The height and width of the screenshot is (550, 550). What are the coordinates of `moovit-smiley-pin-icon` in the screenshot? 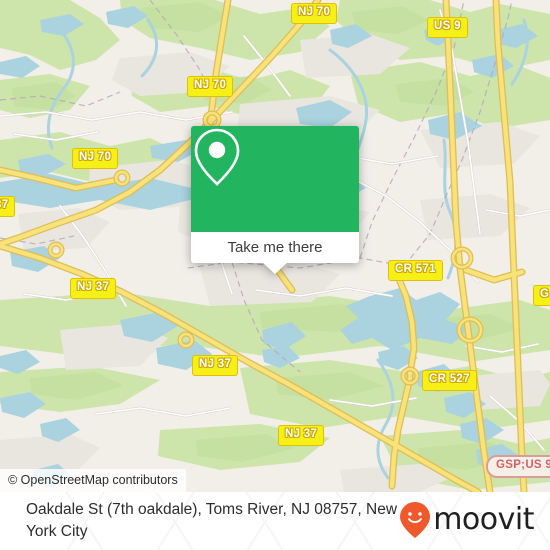 It's located at (415, 520).